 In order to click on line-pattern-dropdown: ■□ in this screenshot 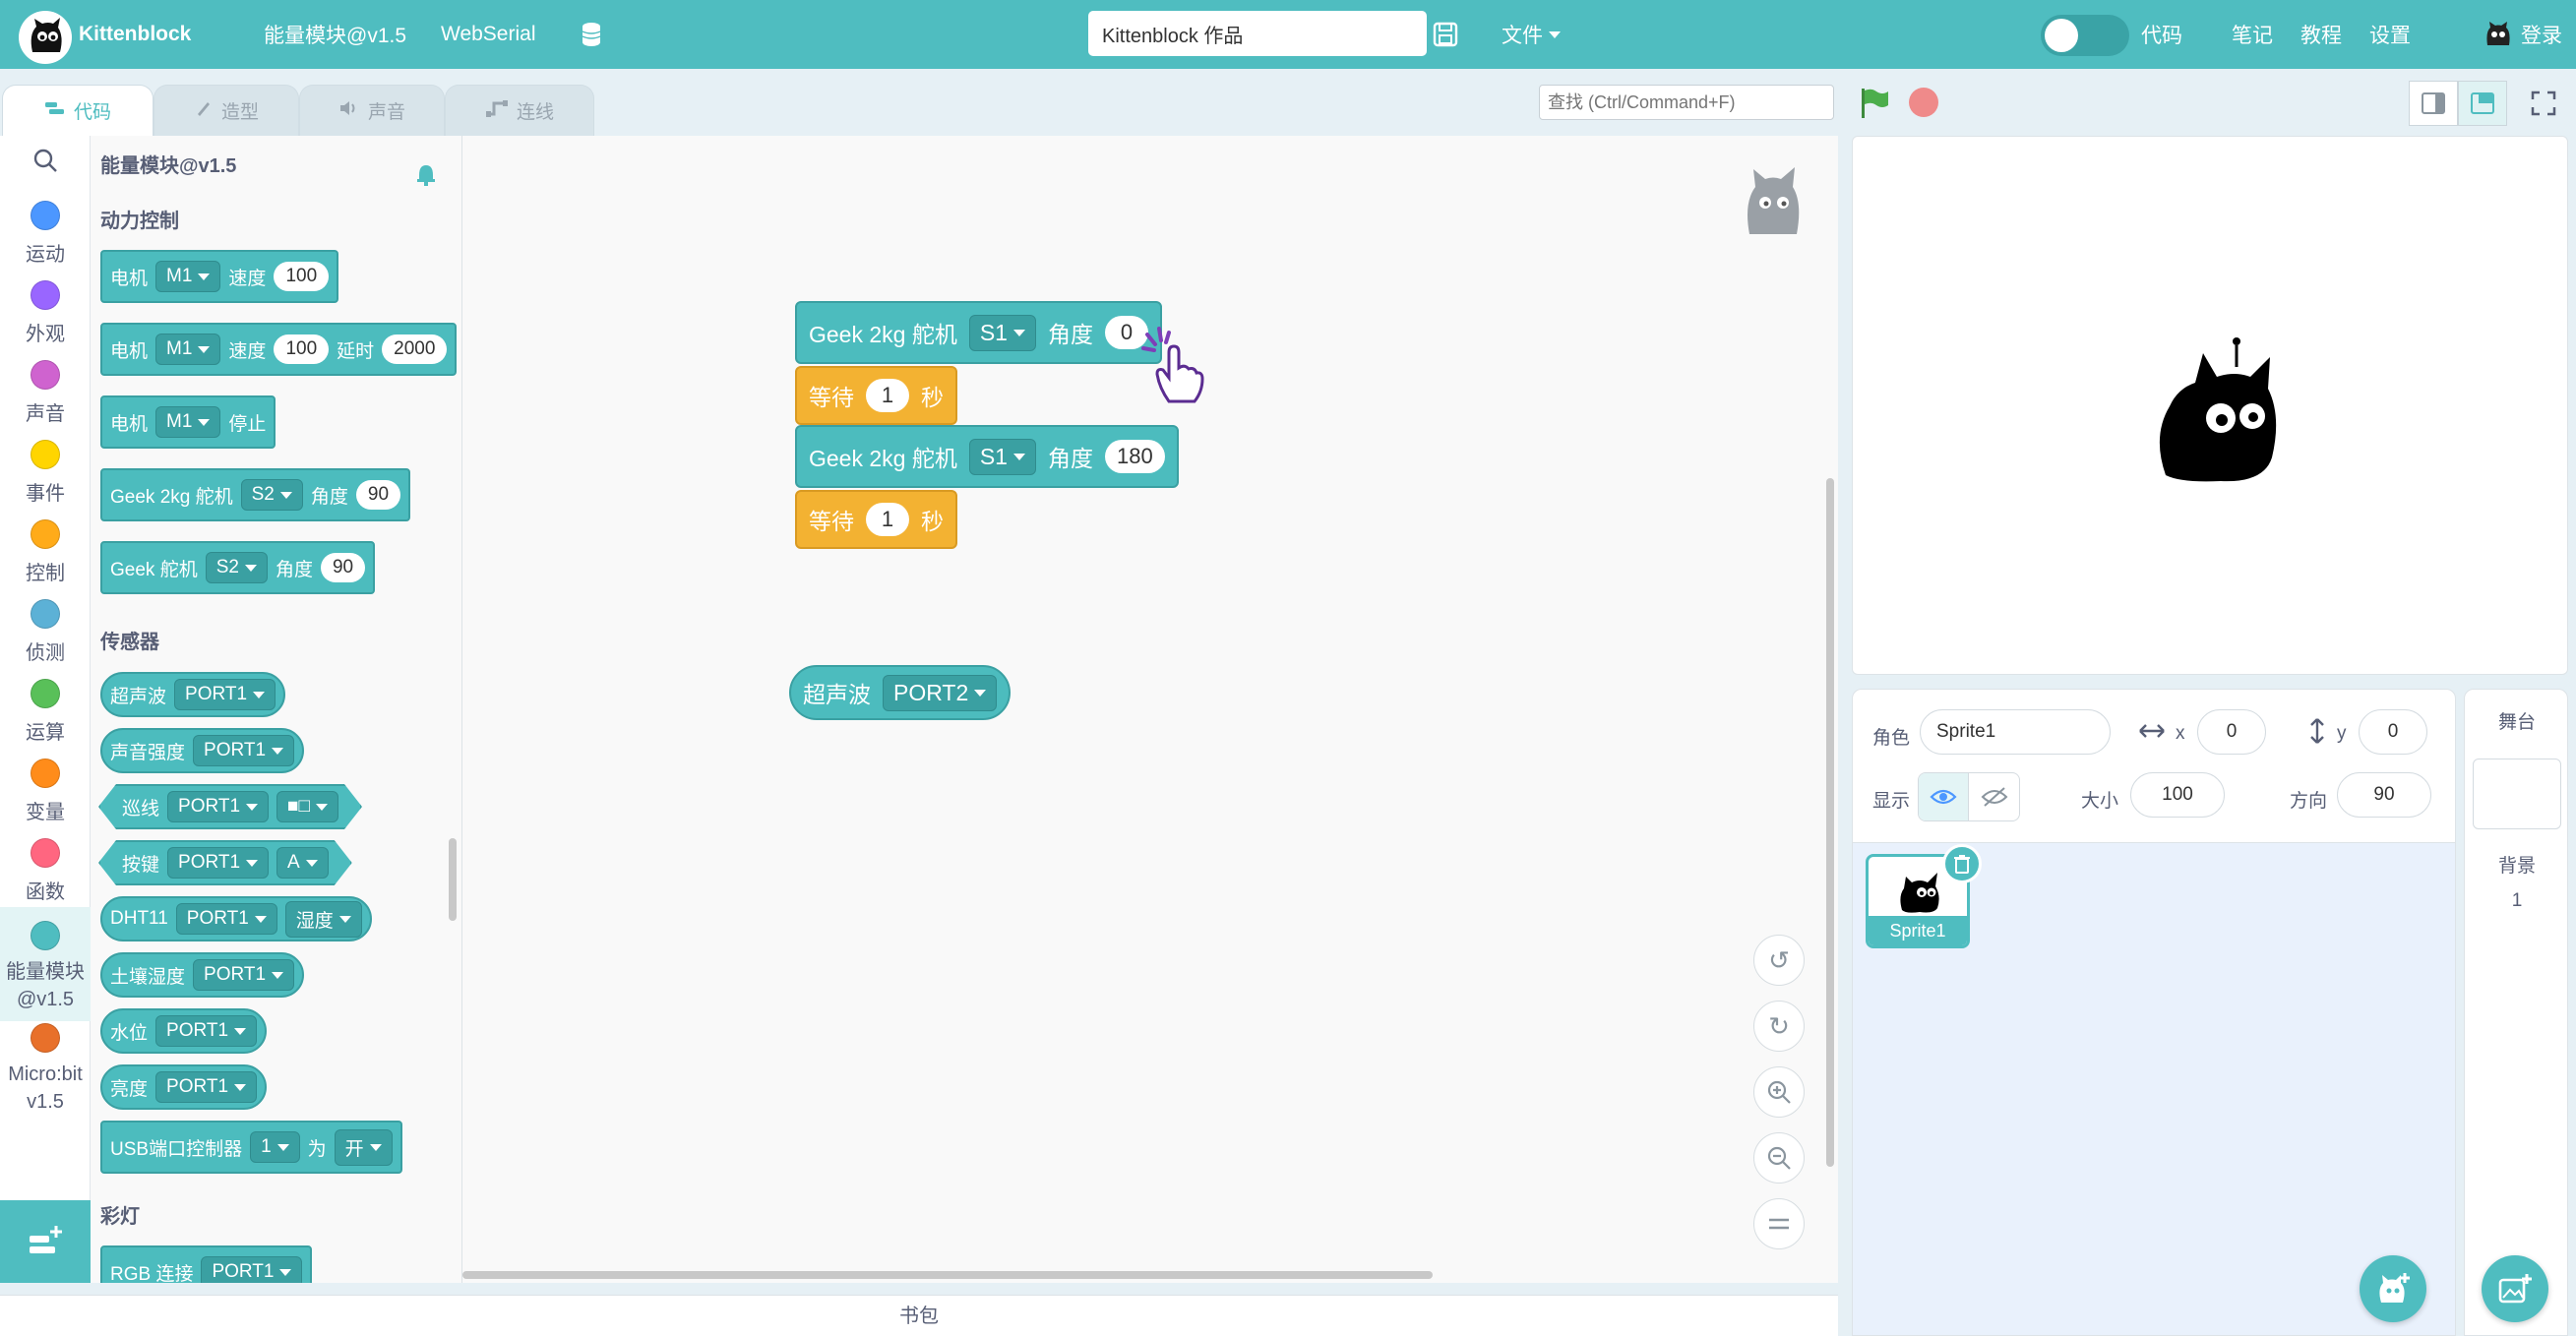, I will do `click(307, 806)`.